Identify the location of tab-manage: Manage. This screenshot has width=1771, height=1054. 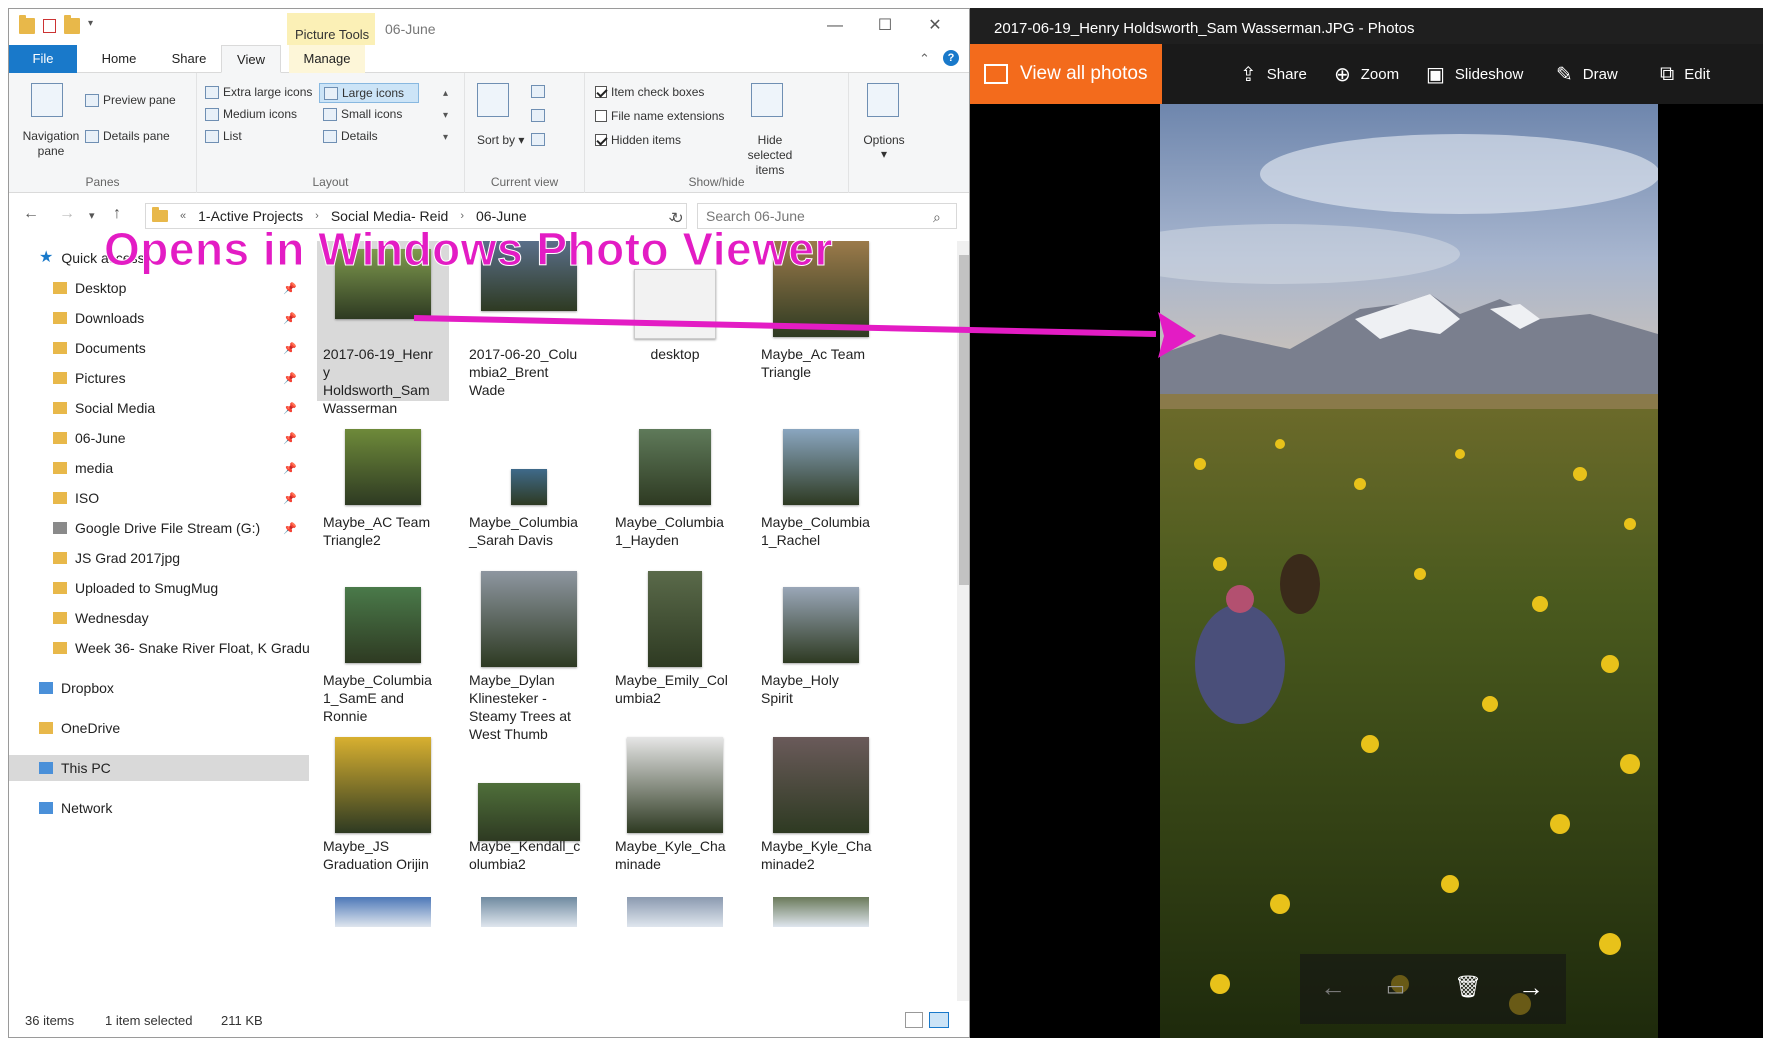
(327, 59).